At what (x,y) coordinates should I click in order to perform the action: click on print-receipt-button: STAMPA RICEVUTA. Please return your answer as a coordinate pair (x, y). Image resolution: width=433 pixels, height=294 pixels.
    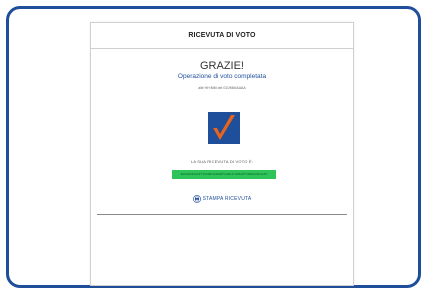
    Looking at the image, I should click on (222, 199).